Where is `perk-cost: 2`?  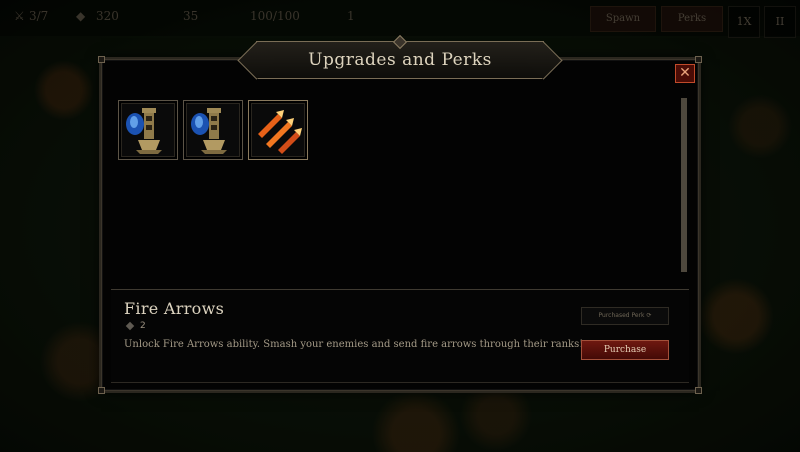 perk-cost: 2 is located at coordinates (135, 326).